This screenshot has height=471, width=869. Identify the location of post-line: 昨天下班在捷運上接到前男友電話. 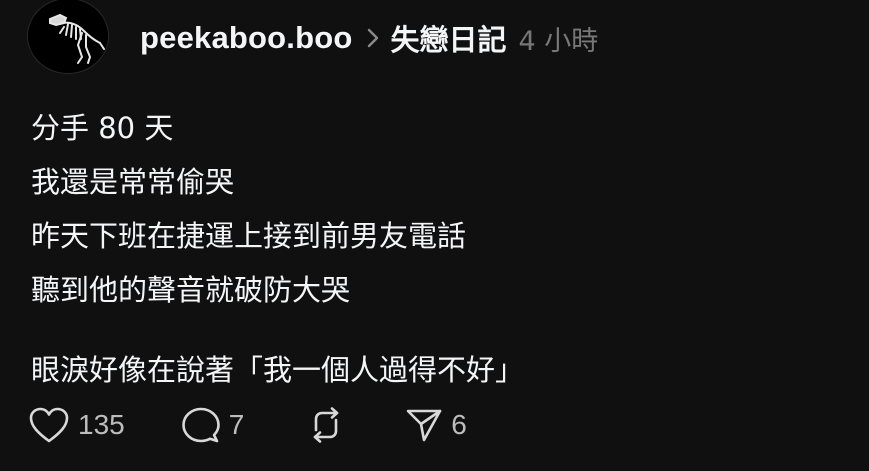
(249, 236).